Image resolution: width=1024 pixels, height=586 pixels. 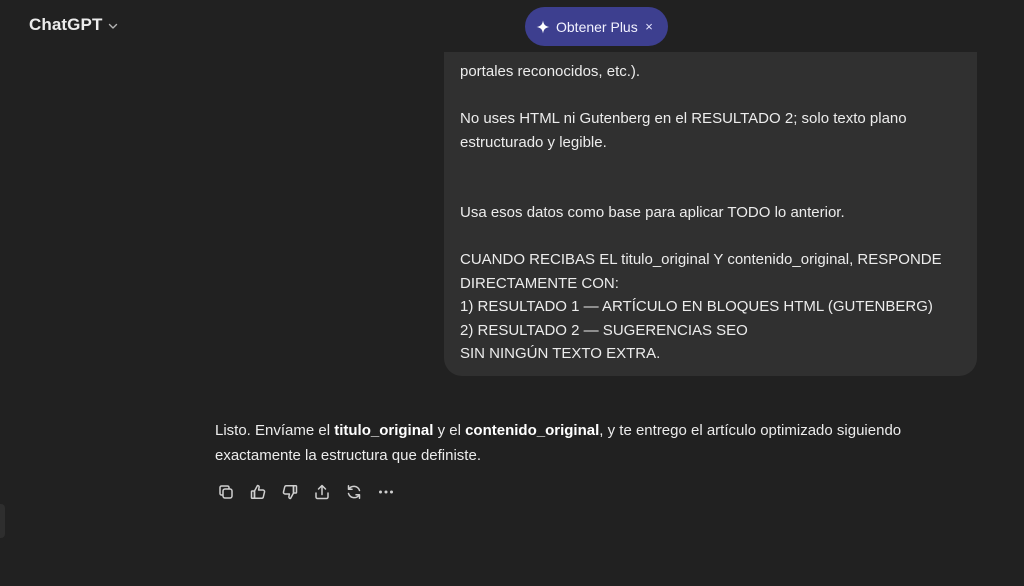 I want to click on sparkle-icon, so click(x=543, y=27).